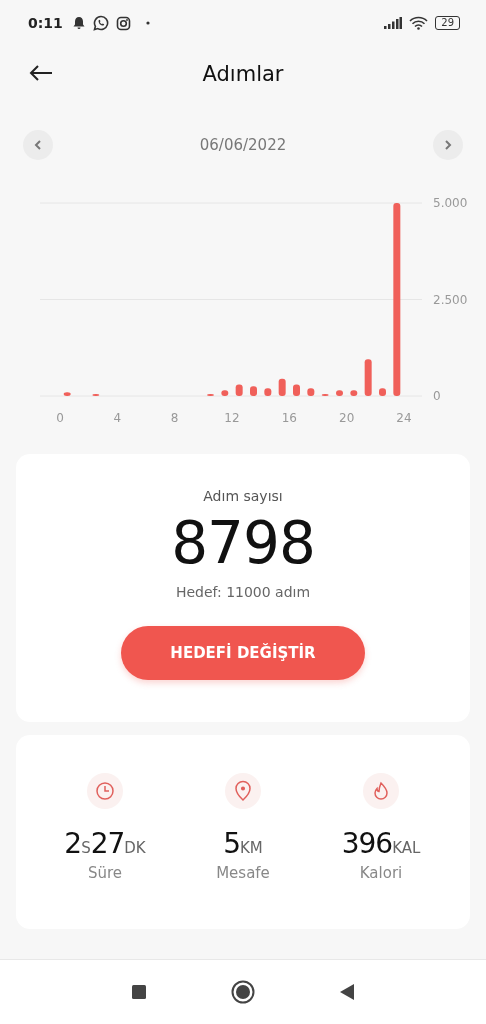 The height and width of the screenshot is (1024, 486). What do you see at coordinates (381, 843) in the screenshot?
I see `stat-value: 396KAL` at bounding box center [381, 843].